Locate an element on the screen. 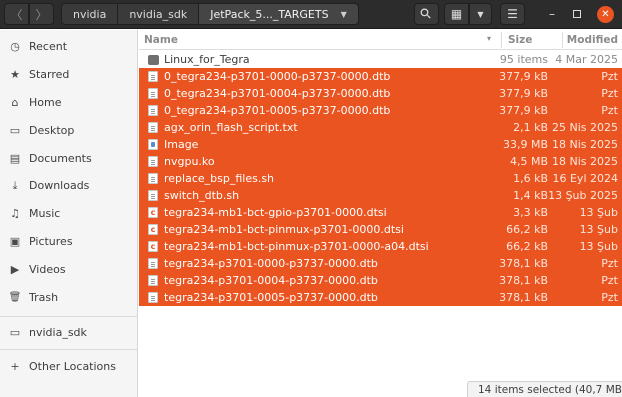 This screenshot has height=397, width=622. file-name: 0_tegra234-p3701-0005-p3737-0000.dtb is located at coordinates (277, 110).